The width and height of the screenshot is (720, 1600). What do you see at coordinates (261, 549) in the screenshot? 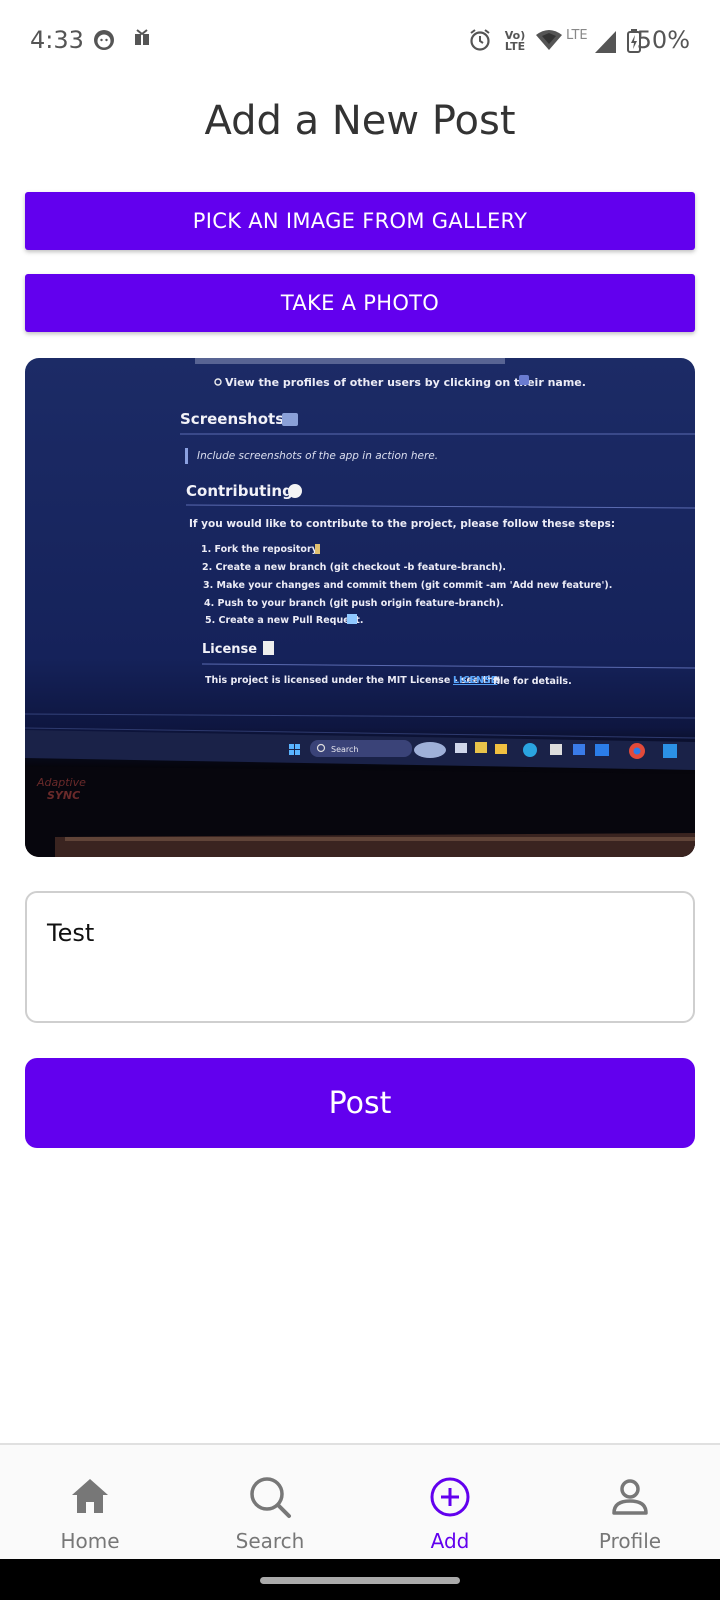
I see `readme-step-1: 1. Fork the repository.` at bounding box center [261, 549].